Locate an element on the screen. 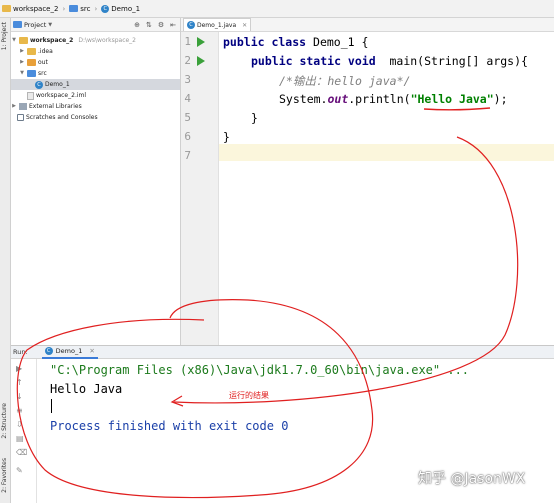  tree-item-label: workspace_2 is located at coordinates (52, 40).